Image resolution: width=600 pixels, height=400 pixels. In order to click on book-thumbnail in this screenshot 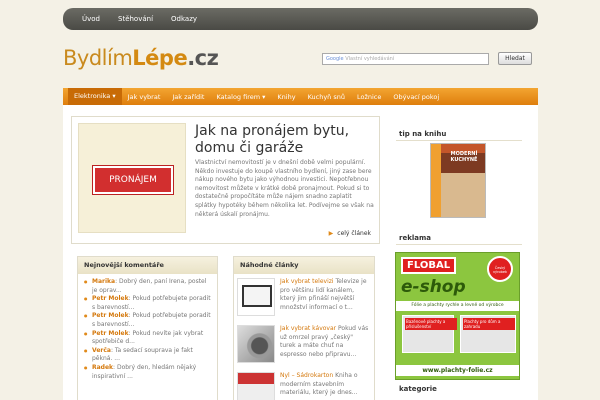, I will do `click(256, 386)`.